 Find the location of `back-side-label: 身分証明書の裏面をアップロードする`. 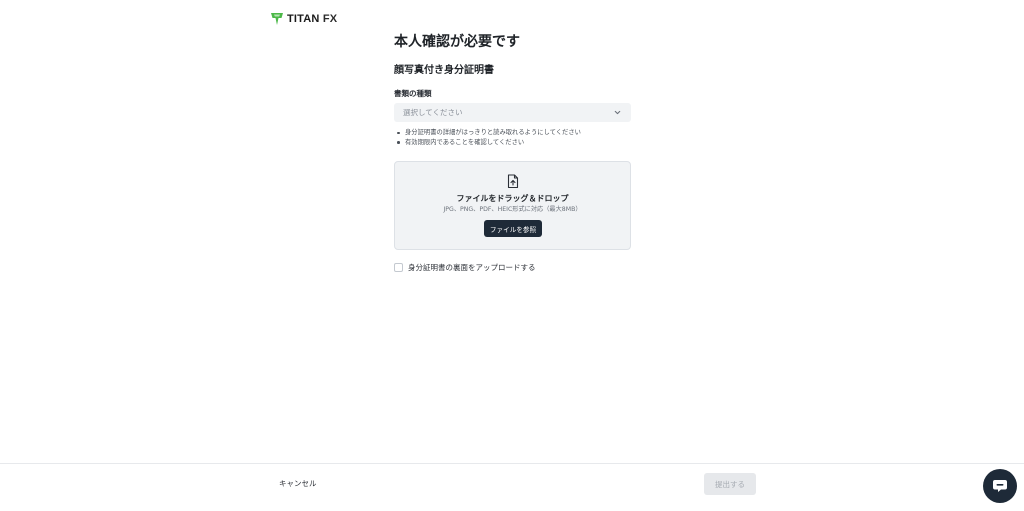

back-side-label: 身分証明書の裏面をアップロードする is located at coordinates (472, 267).